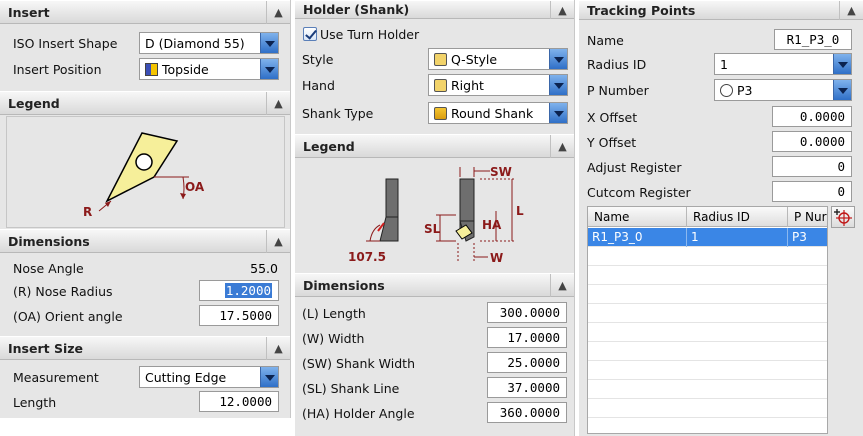 The image size is (863, 436). Describe the element at coordinates (520, 211) in the screenshot. I see `length-callout: L` at that location.